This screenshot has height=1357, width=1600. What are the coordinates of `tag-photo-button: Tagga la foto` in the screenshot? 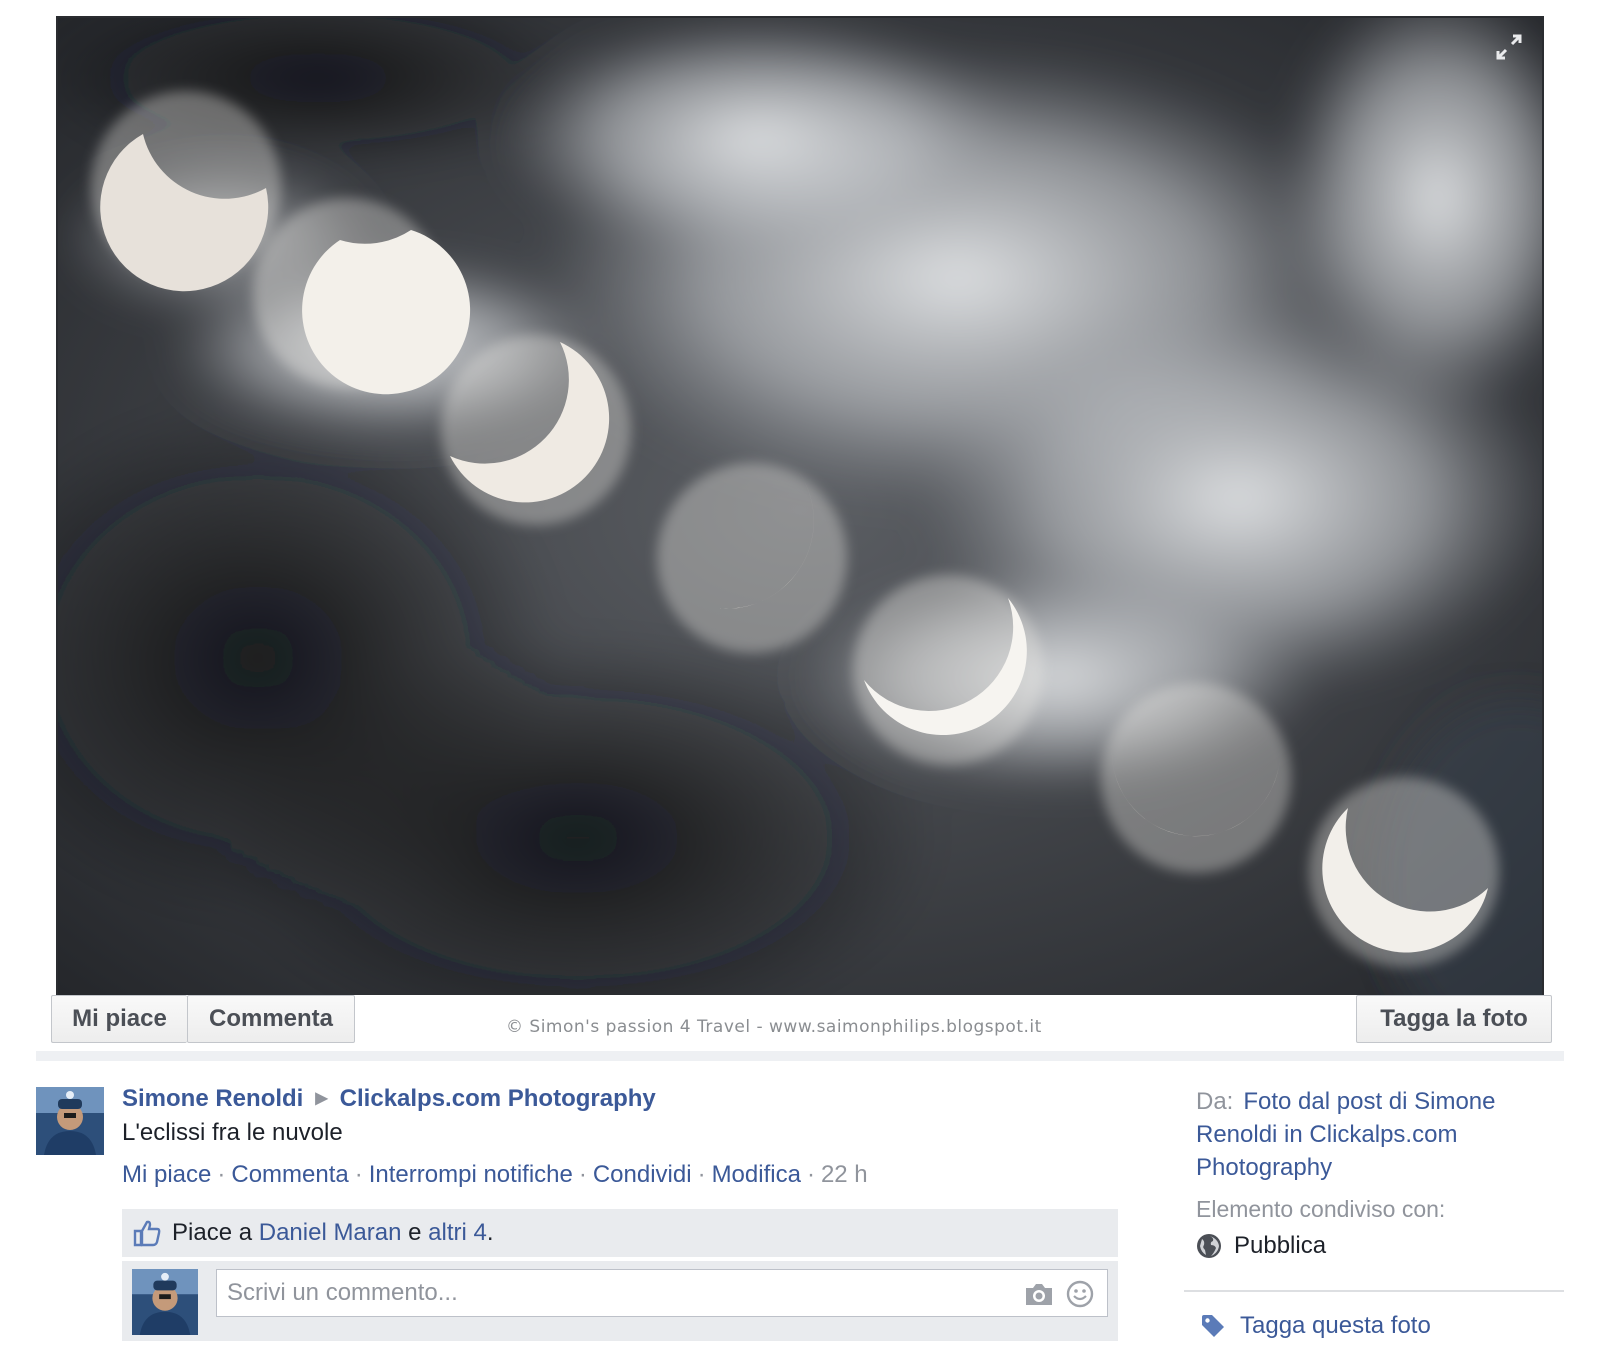 It's located at (1454, 1019).